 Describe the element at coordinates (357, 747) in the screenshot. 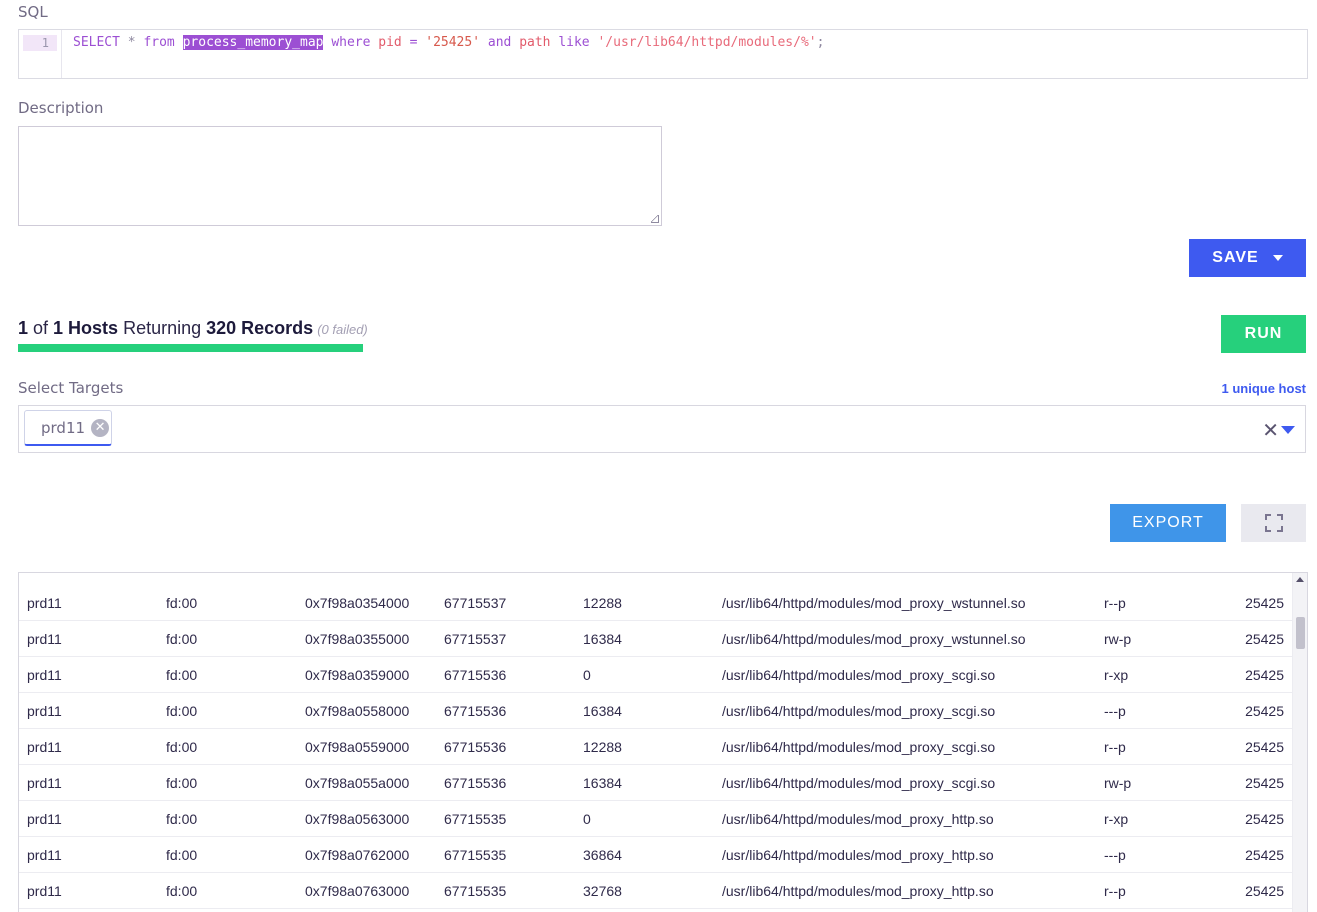

I see `table-cell: 0x7f98a0559000` at that location.